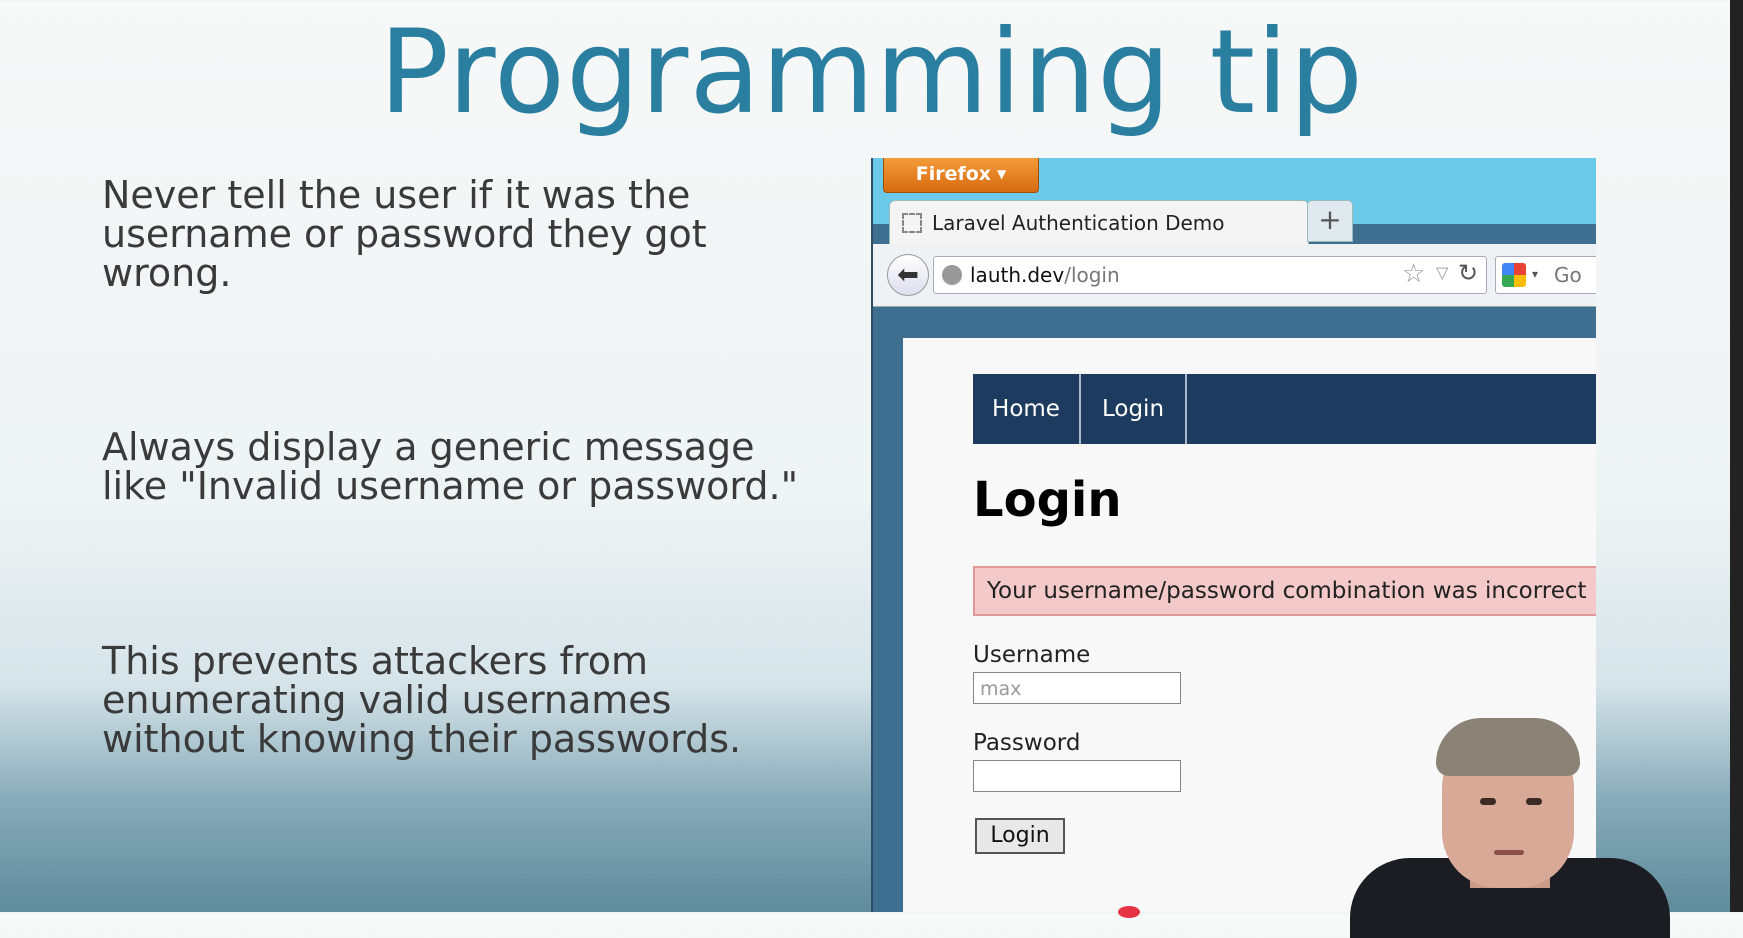 The height and width of the screenshot is (938, 1743). I want to click on slide-title: Programming tip, so click(871, 72).